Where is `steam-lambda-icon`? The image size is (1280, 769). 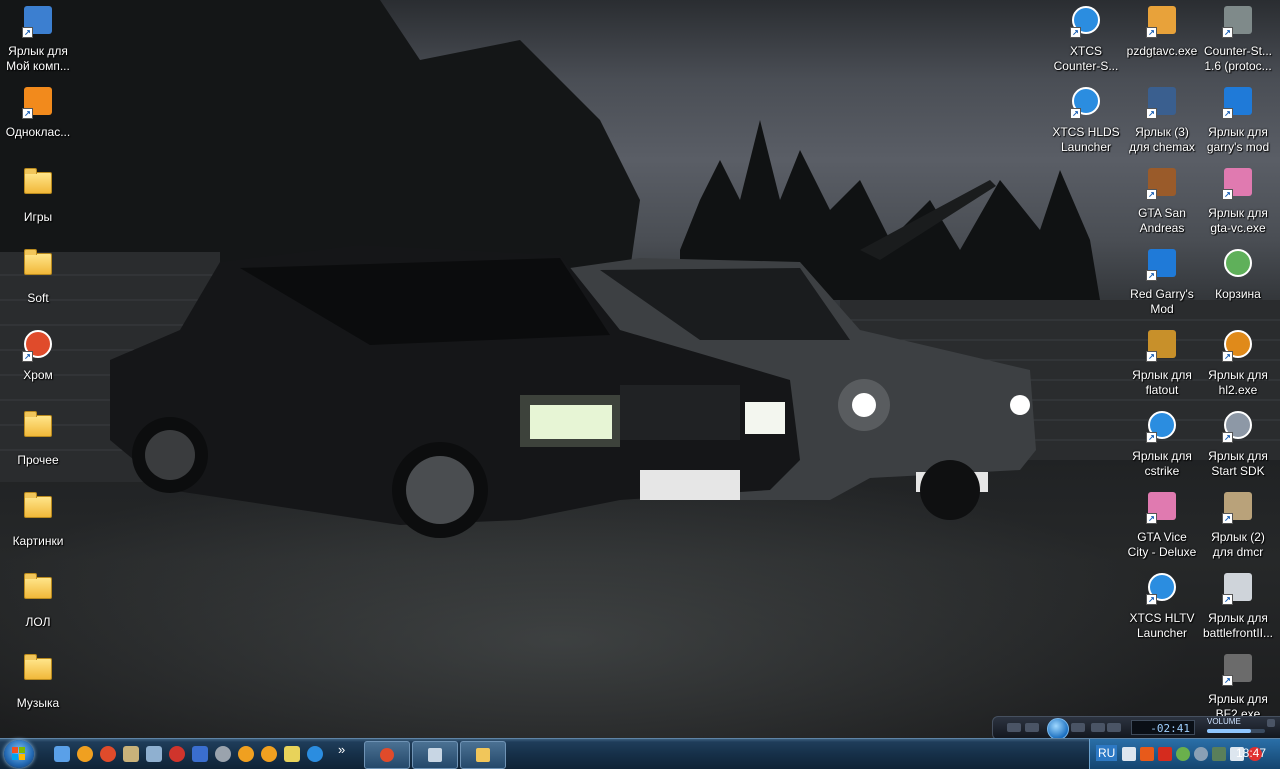
steam-lambda-icon is located at coordinates (315, 754).